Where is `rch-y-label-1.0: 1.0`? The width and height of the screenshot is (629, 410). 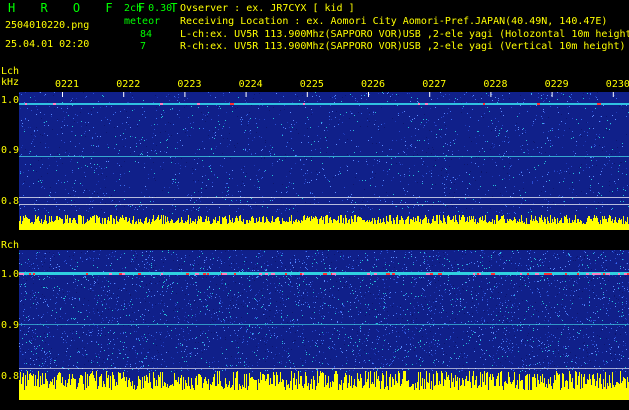 rch-y-label-1.0: 1.0 is located at coordinates (10, 274).